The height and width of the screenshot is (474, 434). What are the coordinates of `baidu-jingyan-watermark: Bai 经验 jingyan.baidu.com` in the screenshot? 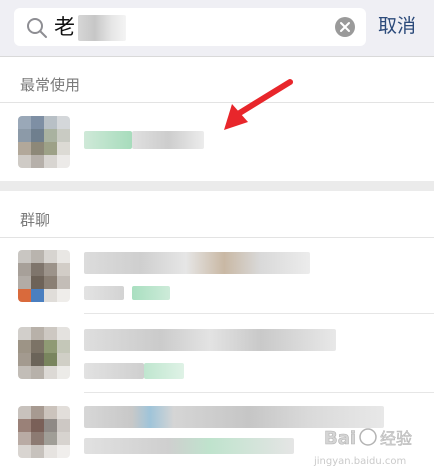 It's located at (362, 447).